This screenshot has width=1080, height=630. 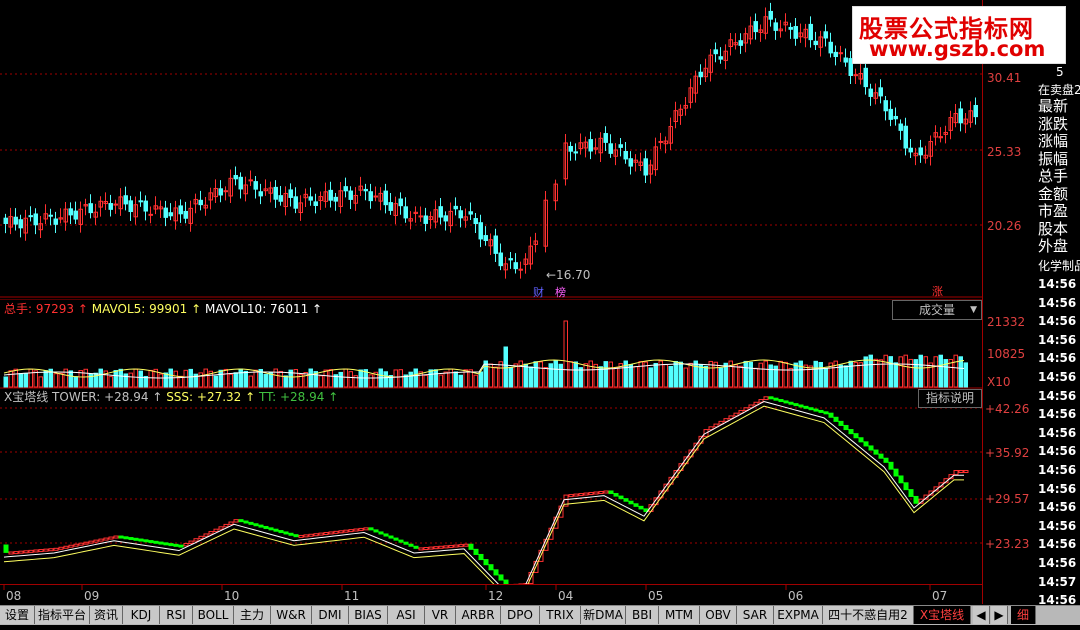 What do you see at coordinates (478, 615) in the screenshot?
I see `tab-12: ARBR` at bounding box center [478, 615].